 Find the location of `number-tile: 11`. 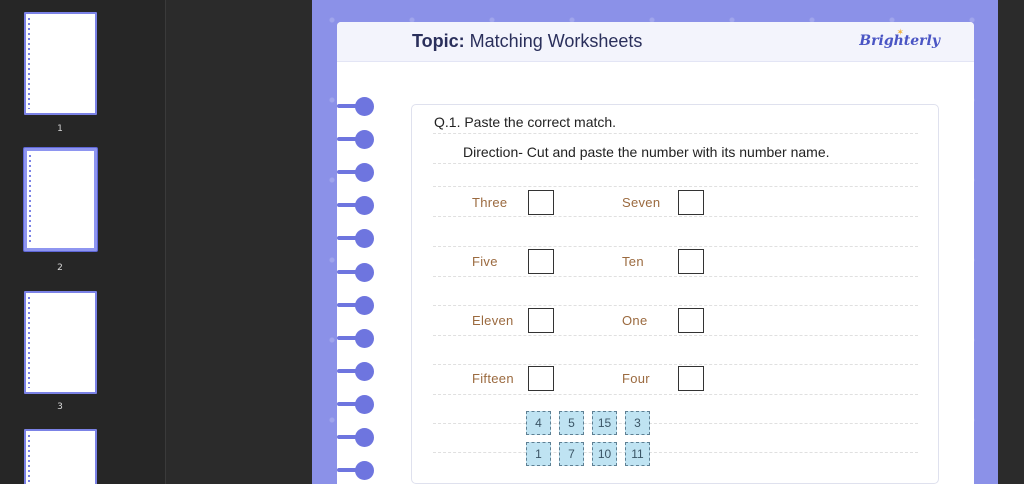

number-tile: 11 is located at coordinates (637, 454).